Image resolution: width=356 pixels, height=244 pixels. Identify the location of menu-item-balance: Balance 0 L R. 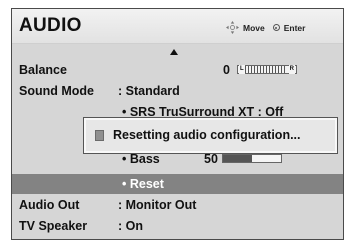
(177, 70).